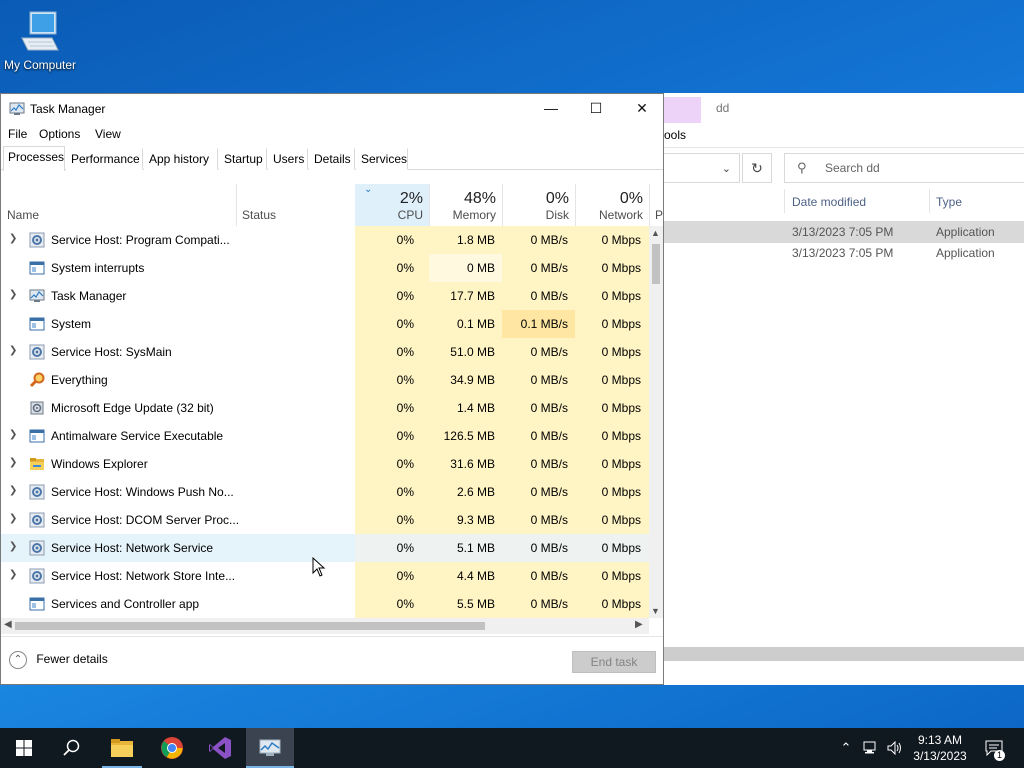 The width and height of the screenshot is (1024, 768). I want to click on tab-app-history: App history, so click(181, 159).